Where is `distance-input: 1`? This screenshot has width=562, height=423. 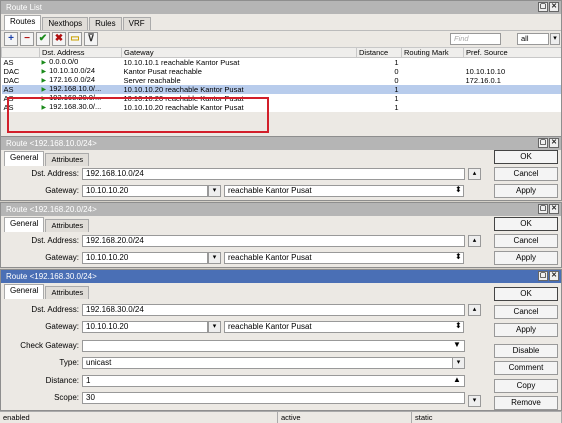
distance-input: 1 is located at coordinates (273, 381).